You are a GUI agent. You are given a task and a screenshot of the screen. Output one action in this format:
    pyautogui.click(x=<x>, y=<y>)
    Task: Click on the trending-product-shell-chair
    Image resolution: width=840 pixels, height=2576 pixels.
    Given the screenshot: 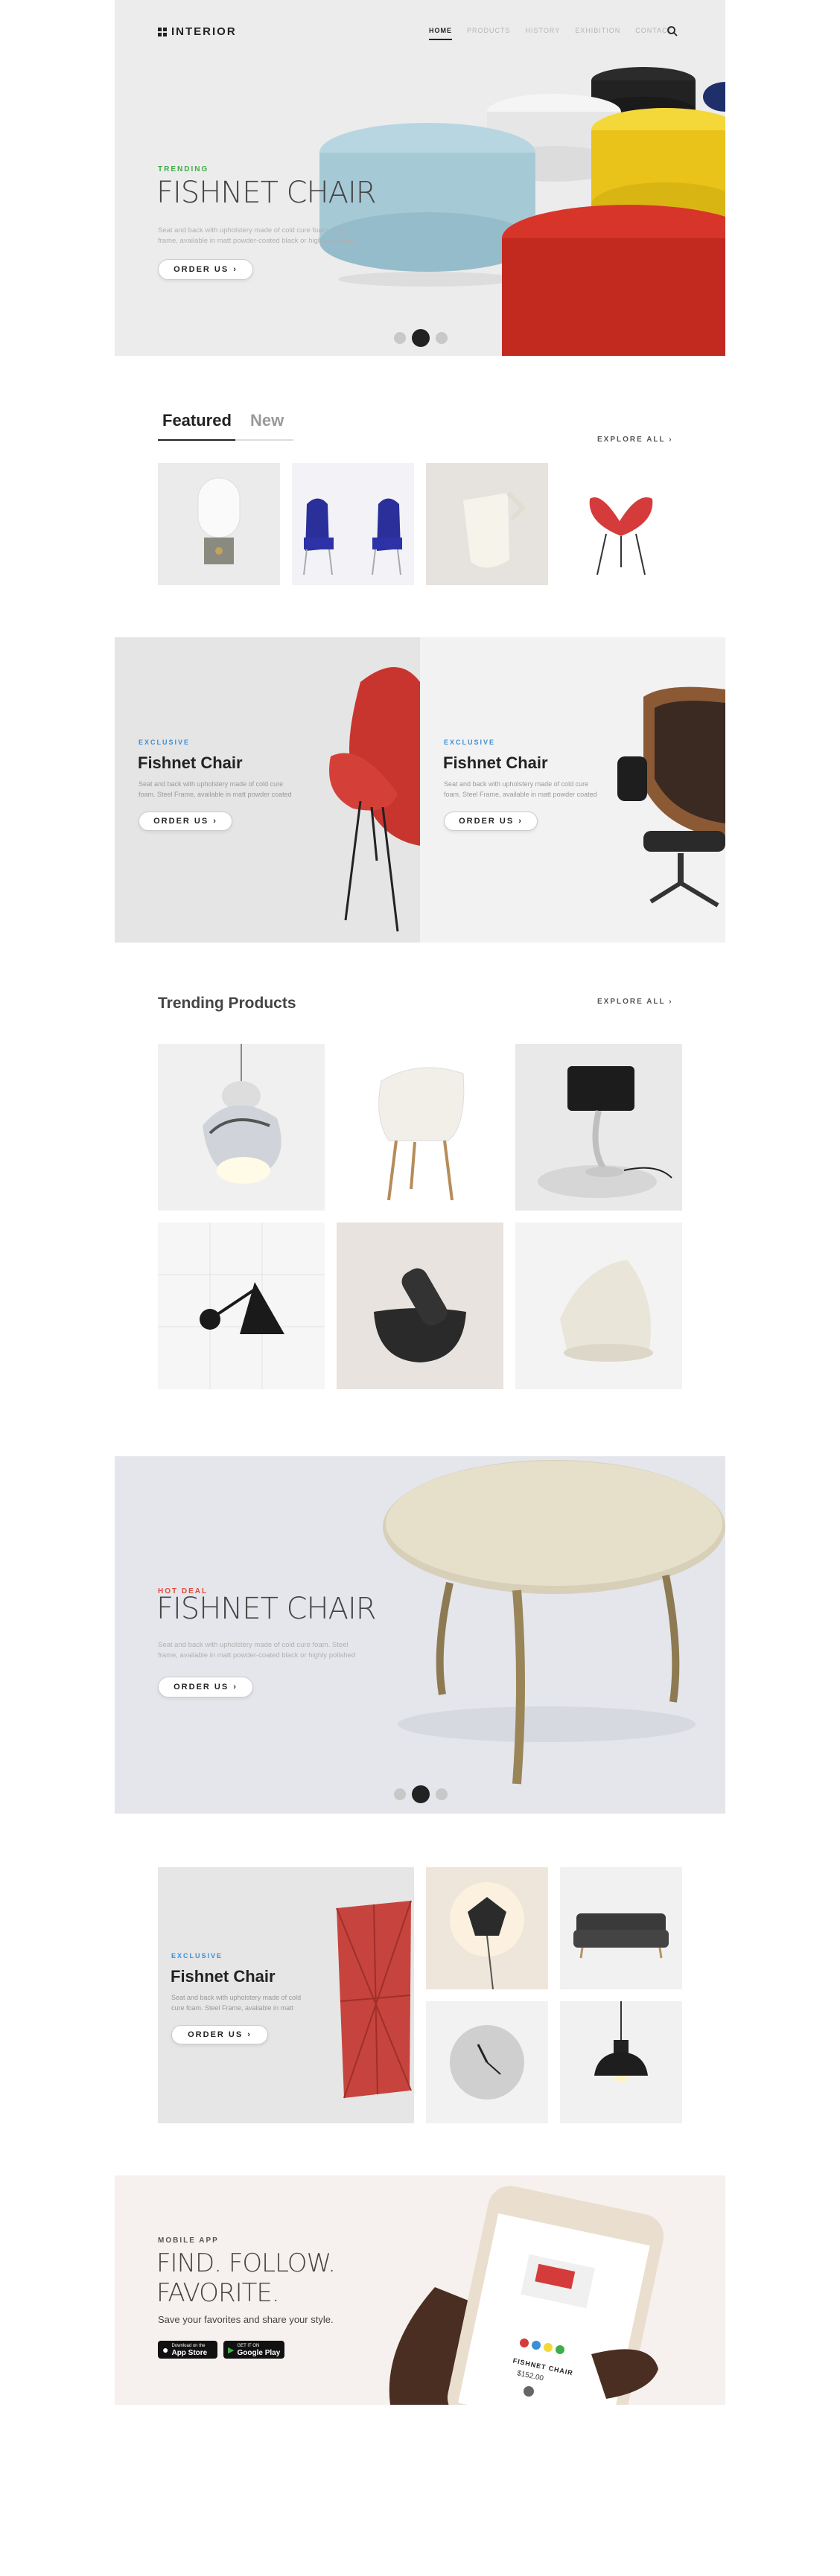 What is the action you would take?
    pyautogui.click(x=420, y=1127)
    